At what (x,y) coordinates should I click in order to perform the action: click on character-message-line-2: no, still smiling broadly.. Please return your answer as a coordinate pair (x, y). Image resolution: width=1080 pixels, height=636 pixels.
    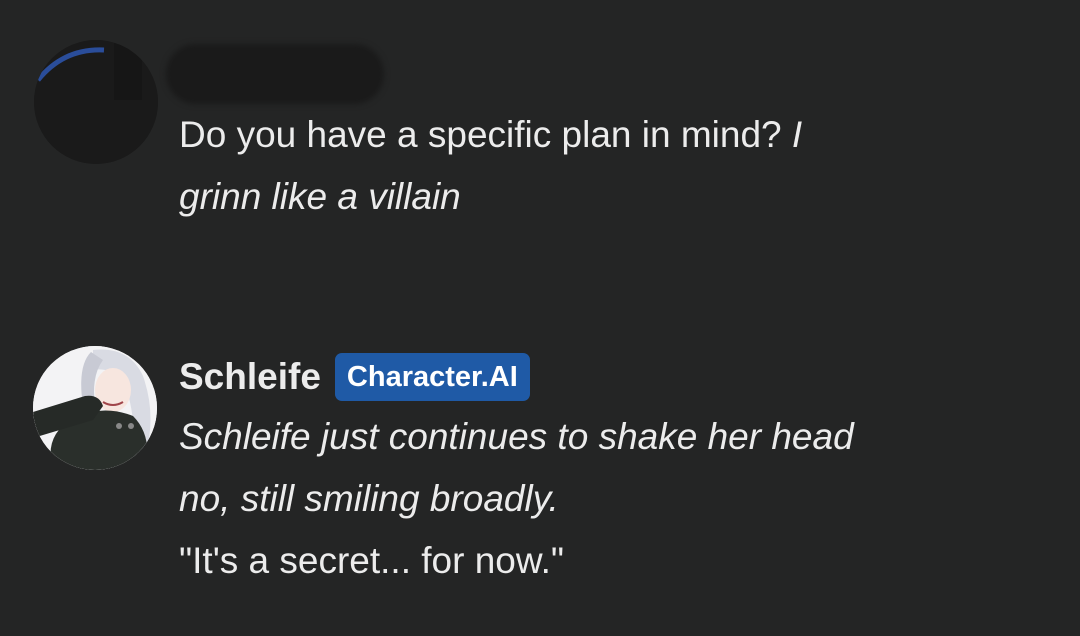
    Looking at the image, I should click on (369, 498).